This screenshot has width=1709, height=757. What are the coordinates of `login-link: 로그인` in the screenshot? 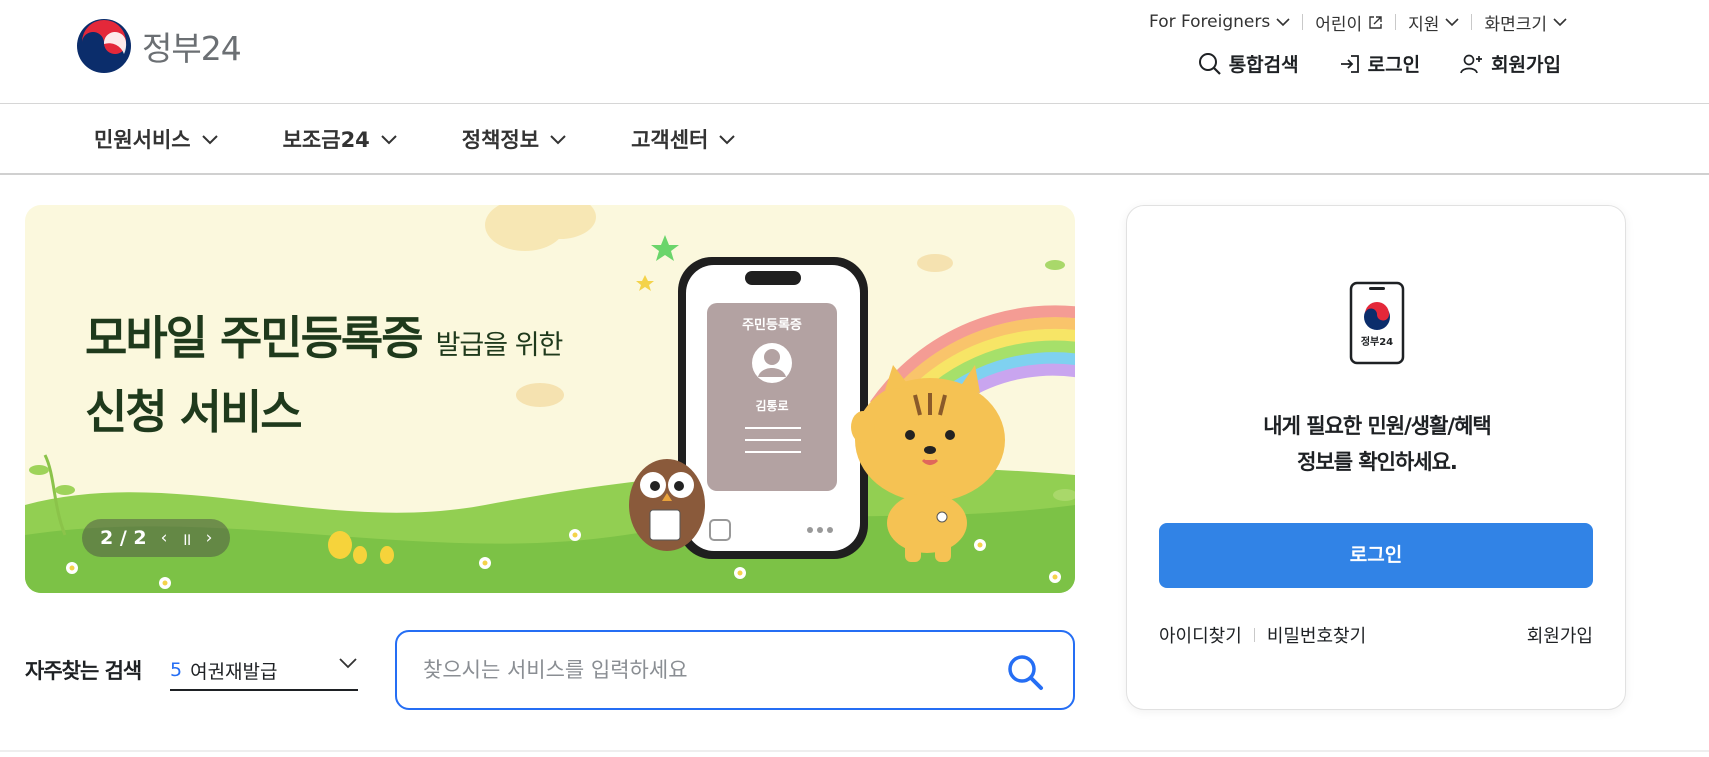 It's located at (1379, 63).